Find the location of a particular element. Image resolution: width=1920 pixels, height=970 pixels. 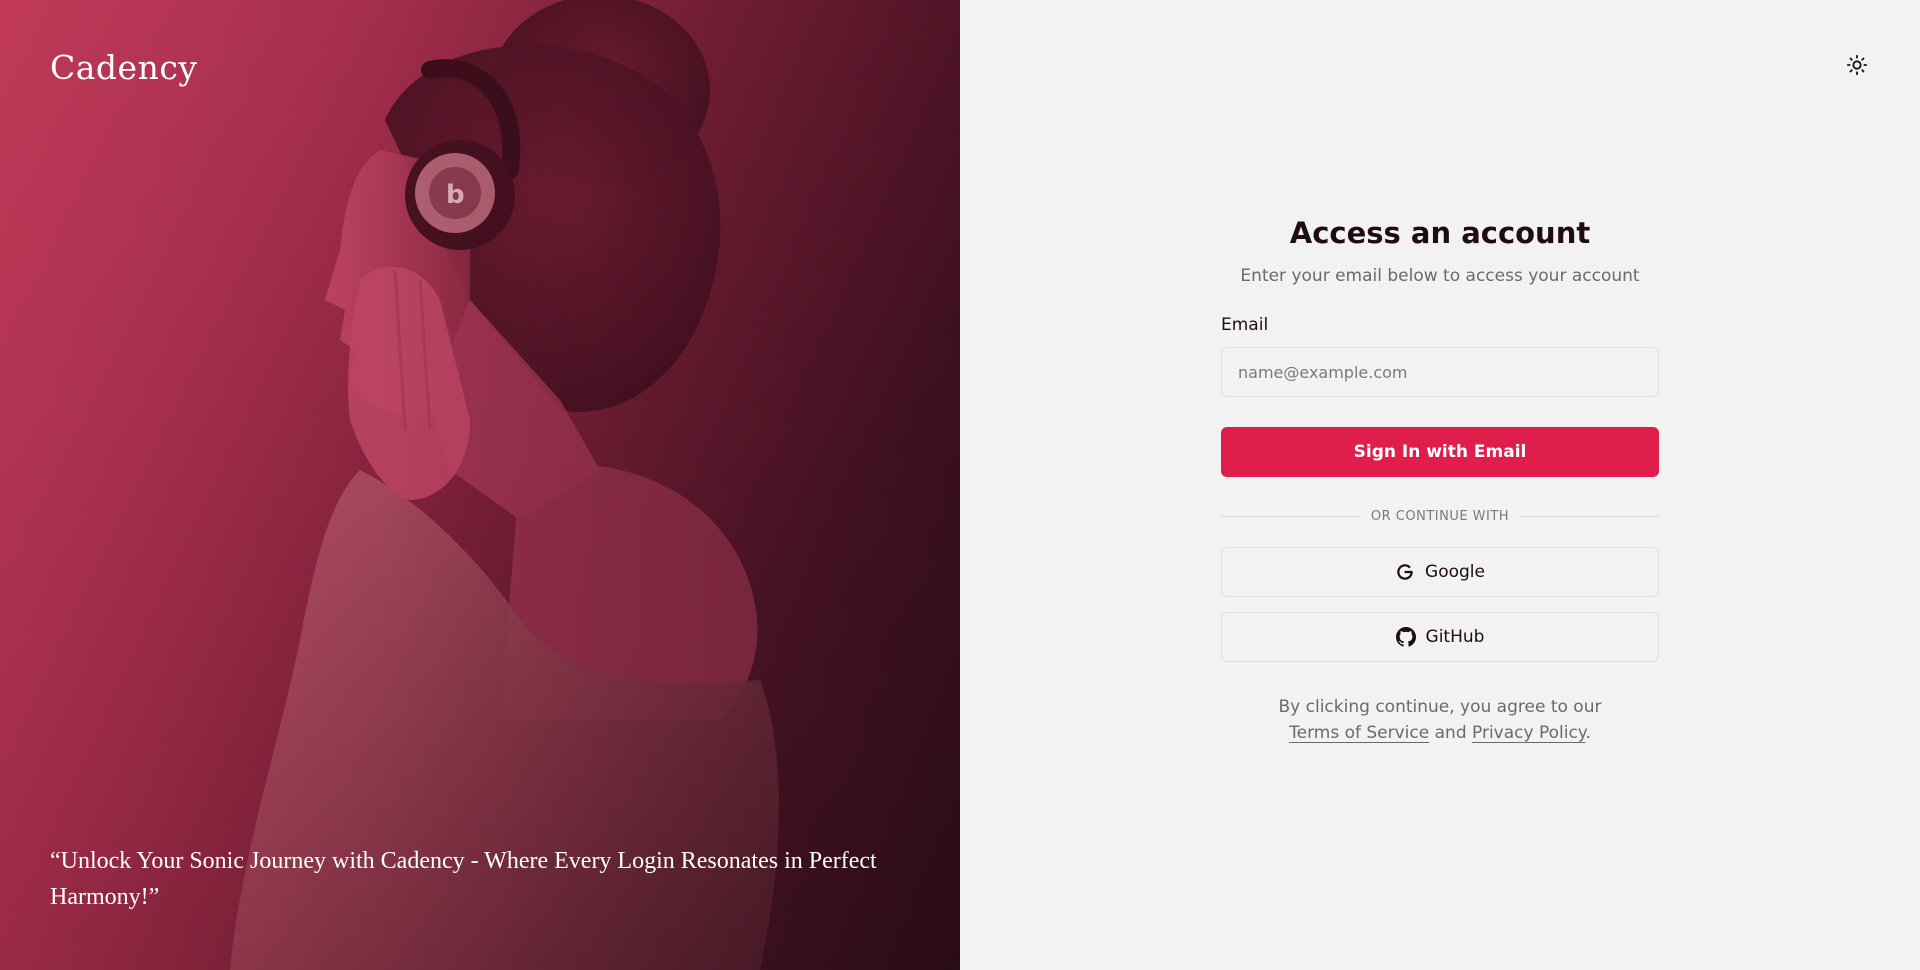

terms-of-service-link: Terms of Service is located at coordinates (1359, 733).